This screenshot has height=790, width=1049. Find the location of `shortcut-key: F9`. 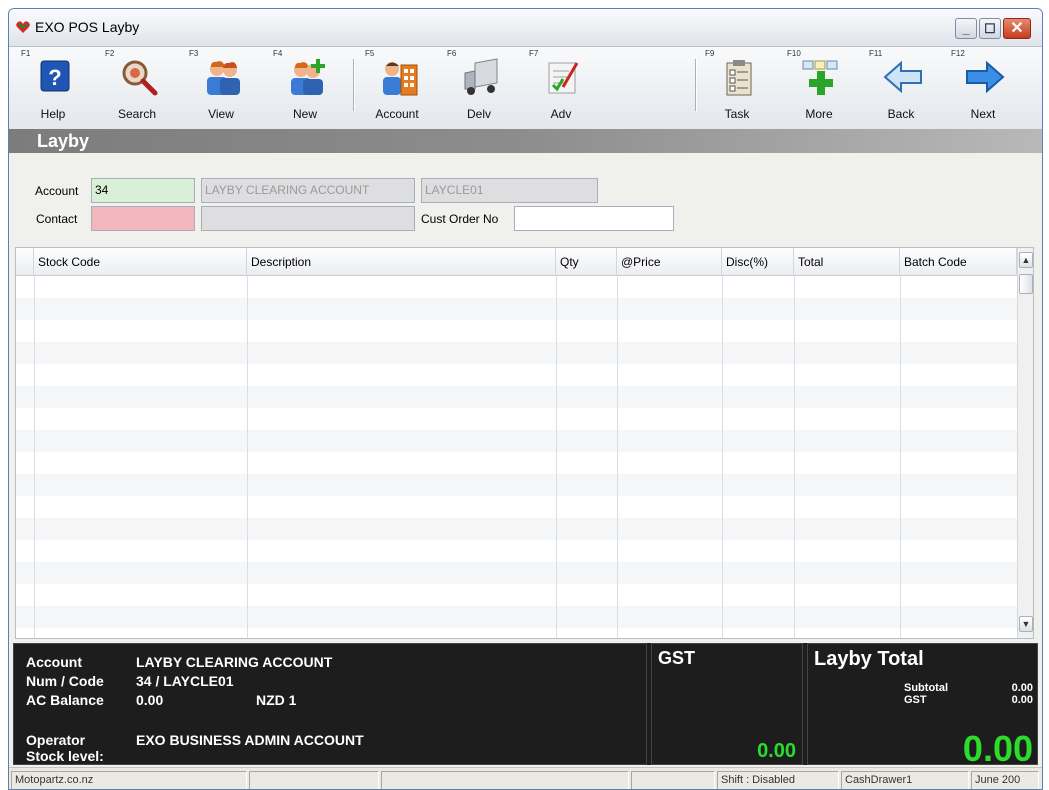

shortcut-key: F9 is located at coordinates (710, 53).